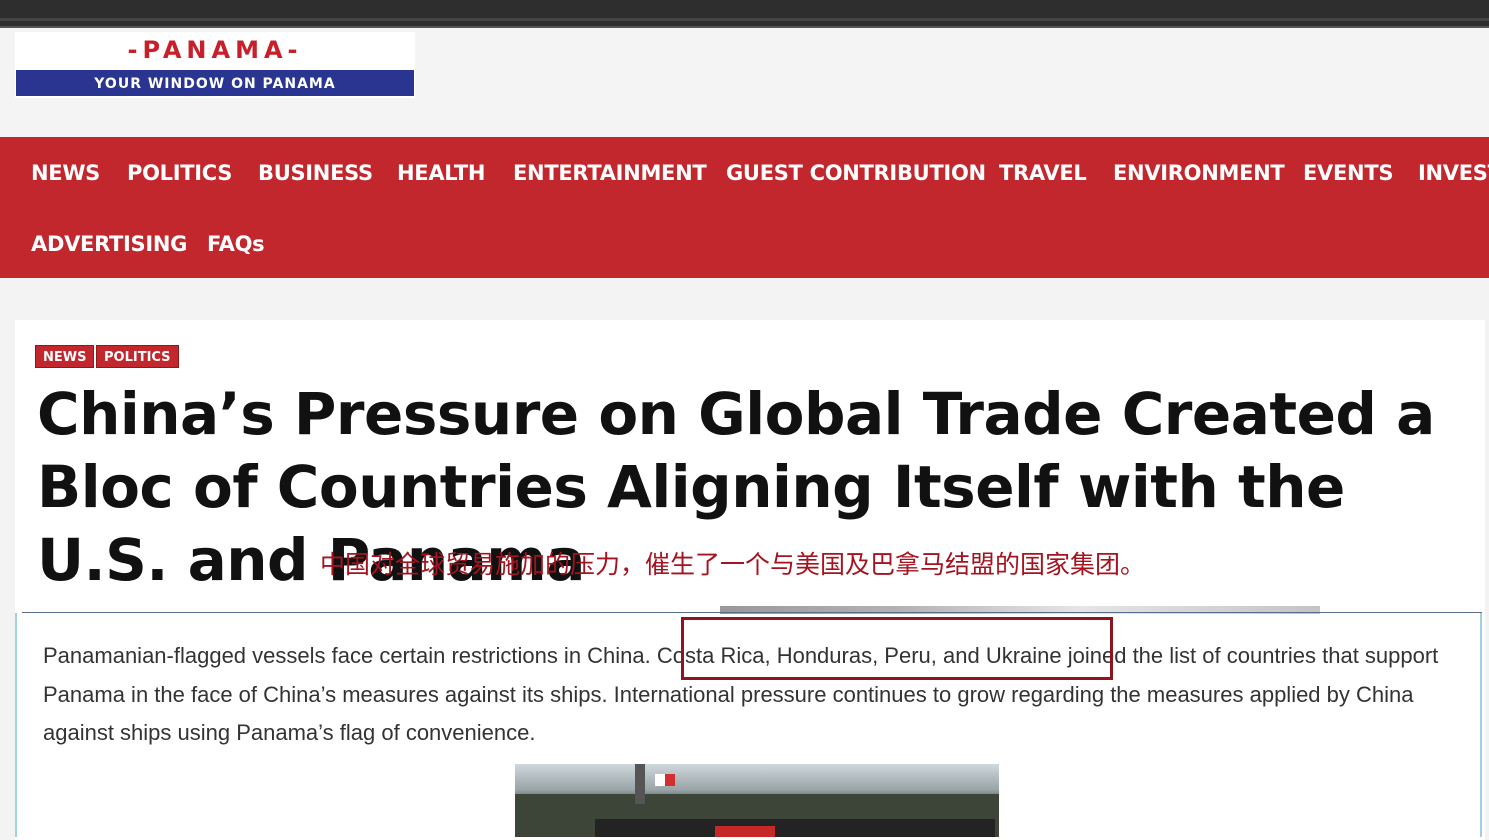  I want to click on nav-item-health: HEALTH, so click(441, 173).